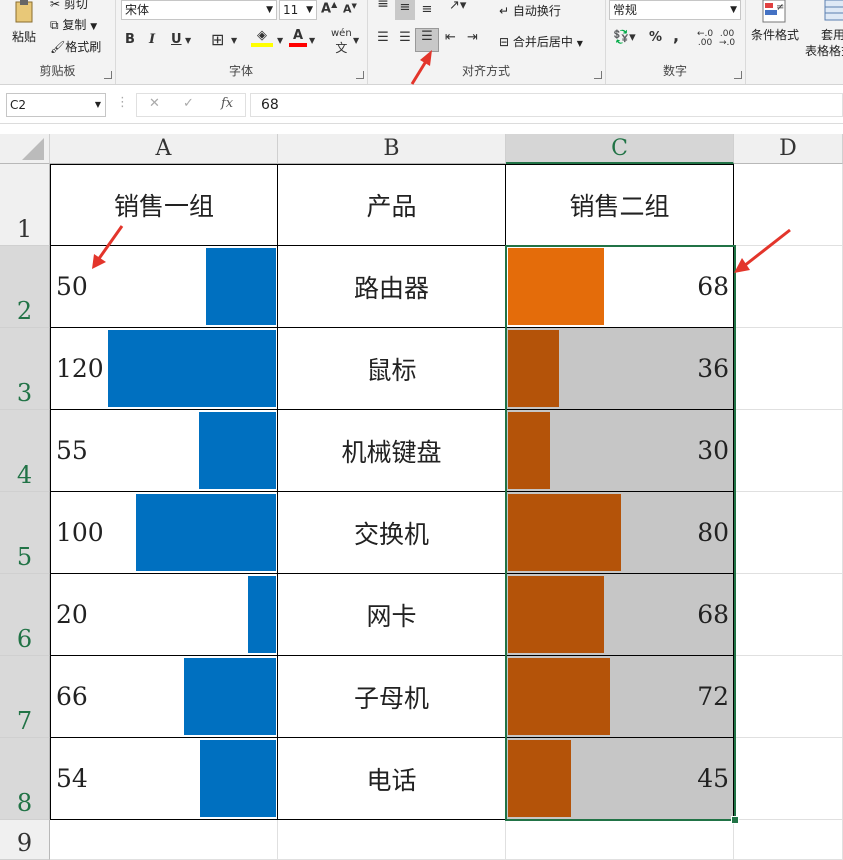 The width and height of the screenshot is (843, 860). What do you see at coordinates (130, 39) in the screenshot?
I see `bold-button: B` at bounding box center [130, 39].